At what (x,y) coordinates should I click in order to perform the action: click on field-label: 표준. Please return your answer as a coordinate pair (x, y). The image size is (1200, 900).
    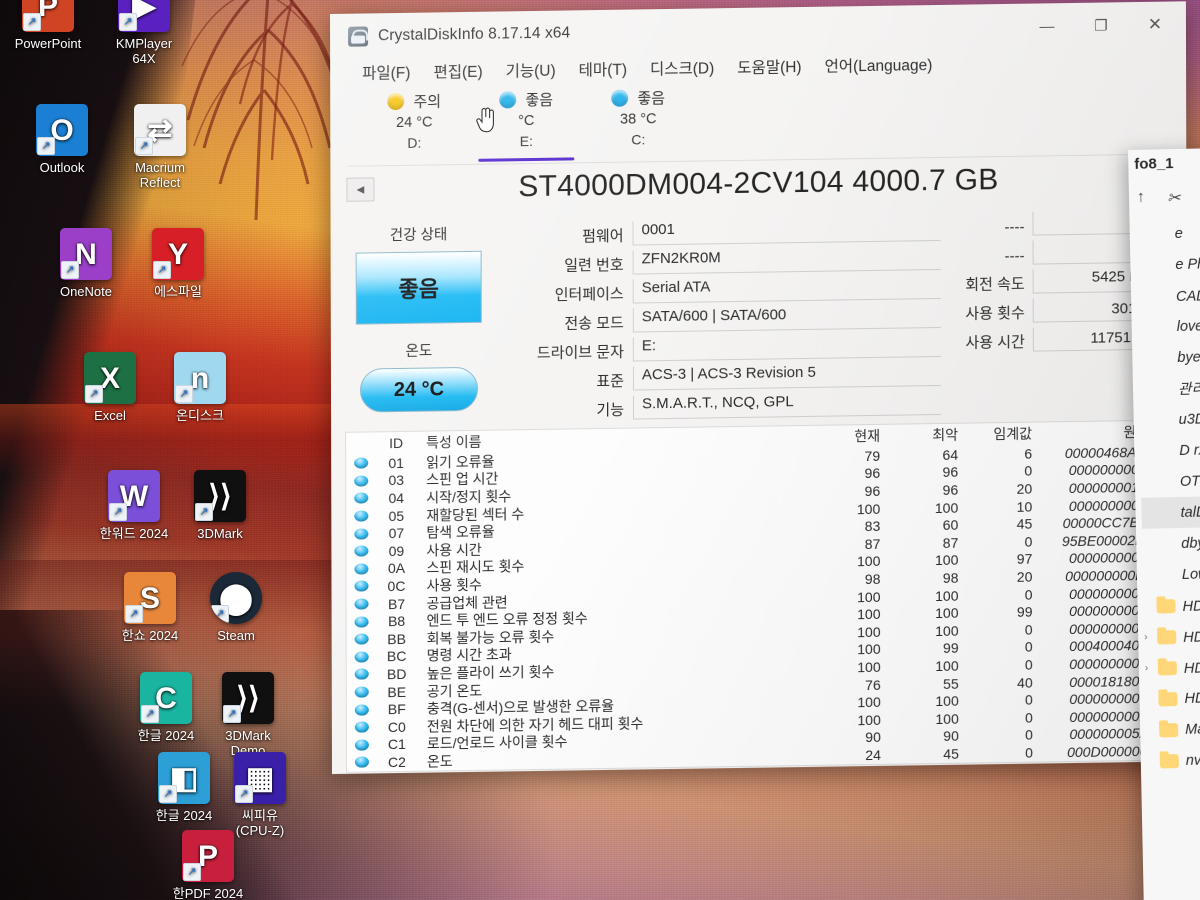
    Looking at the image, I should click on (610, 381).